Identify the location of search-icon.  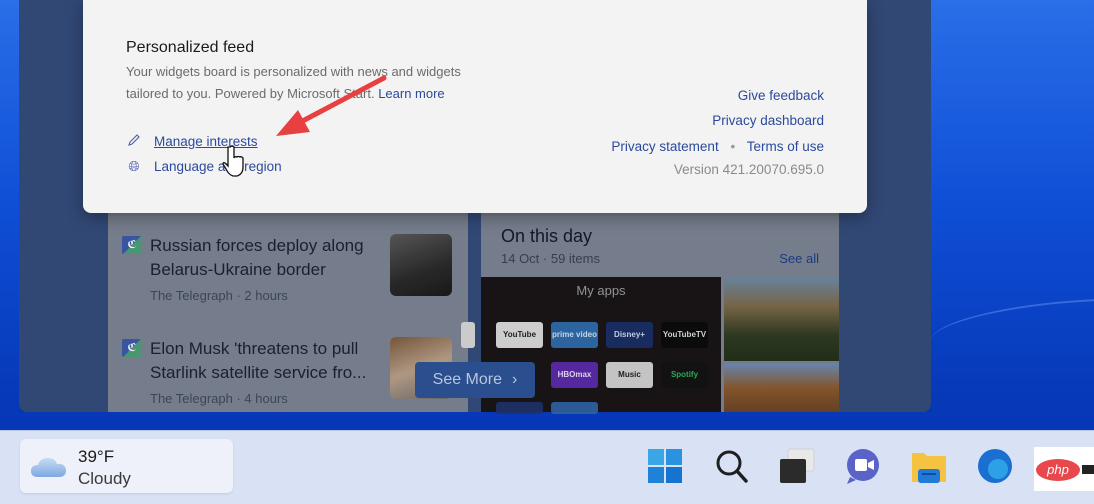
(731, 466).